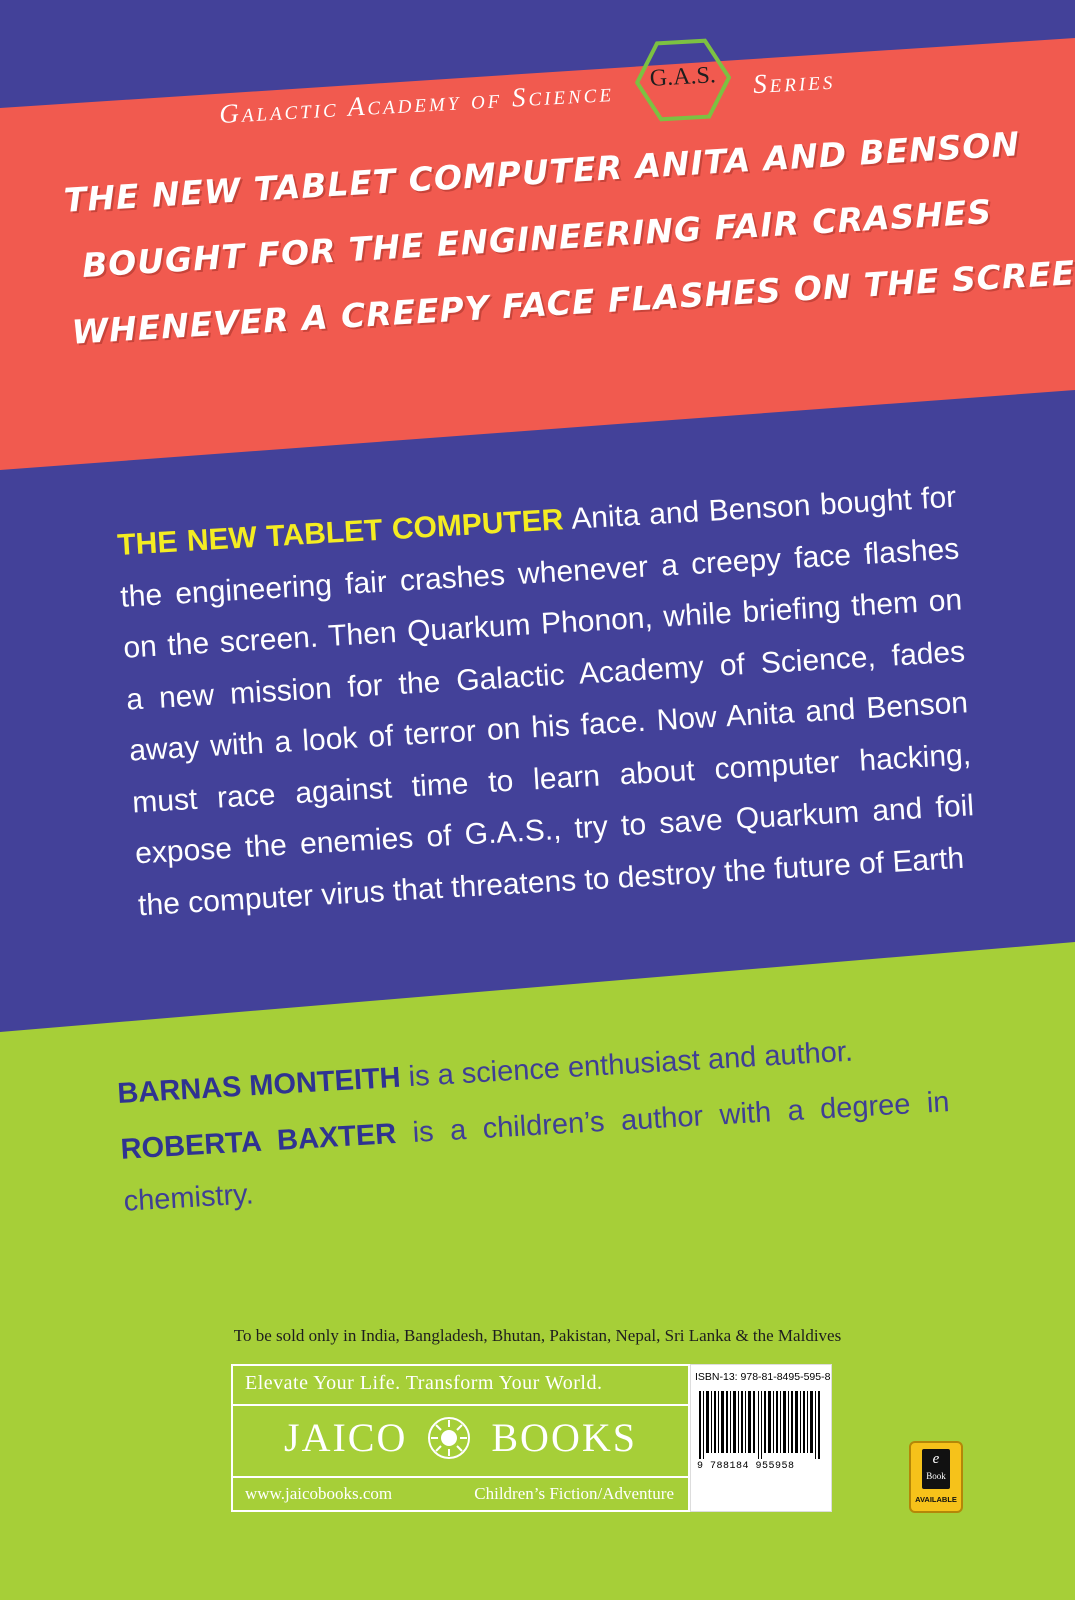 This screenshot has height=1600, width=1075. I want to click on ebook-word: Book, so click(936, 1476).